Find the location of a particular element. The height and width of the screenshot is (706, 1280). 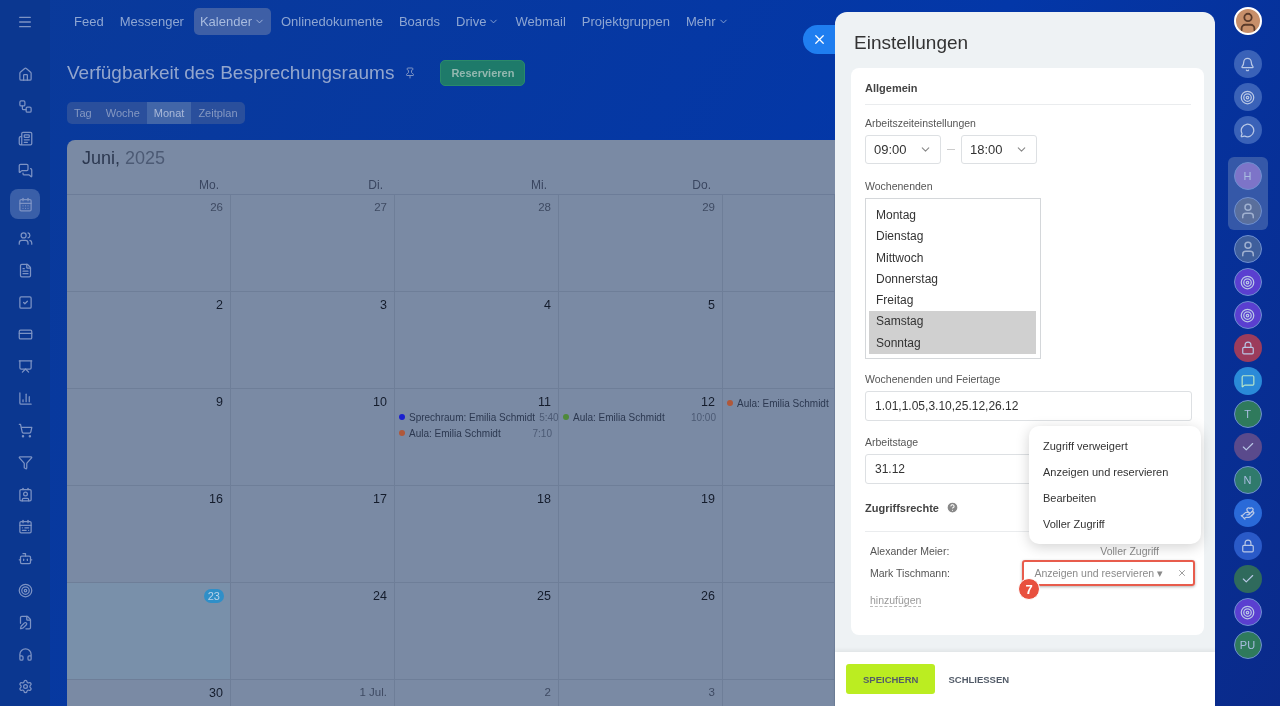

day-number: 30 is located at coordinates (216, 693).